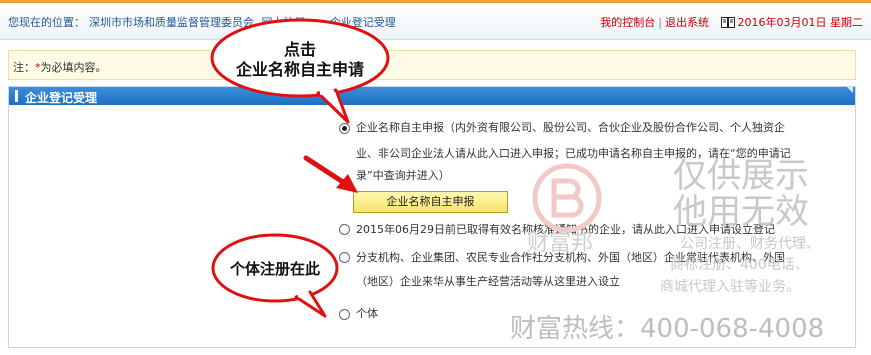 Image resolution: width=871 pixels, height=355 pixels. What do you see at coordinates (330, 174) in the screenshot?
I see `red-arrow-icon` at bounding box center [330, 174].